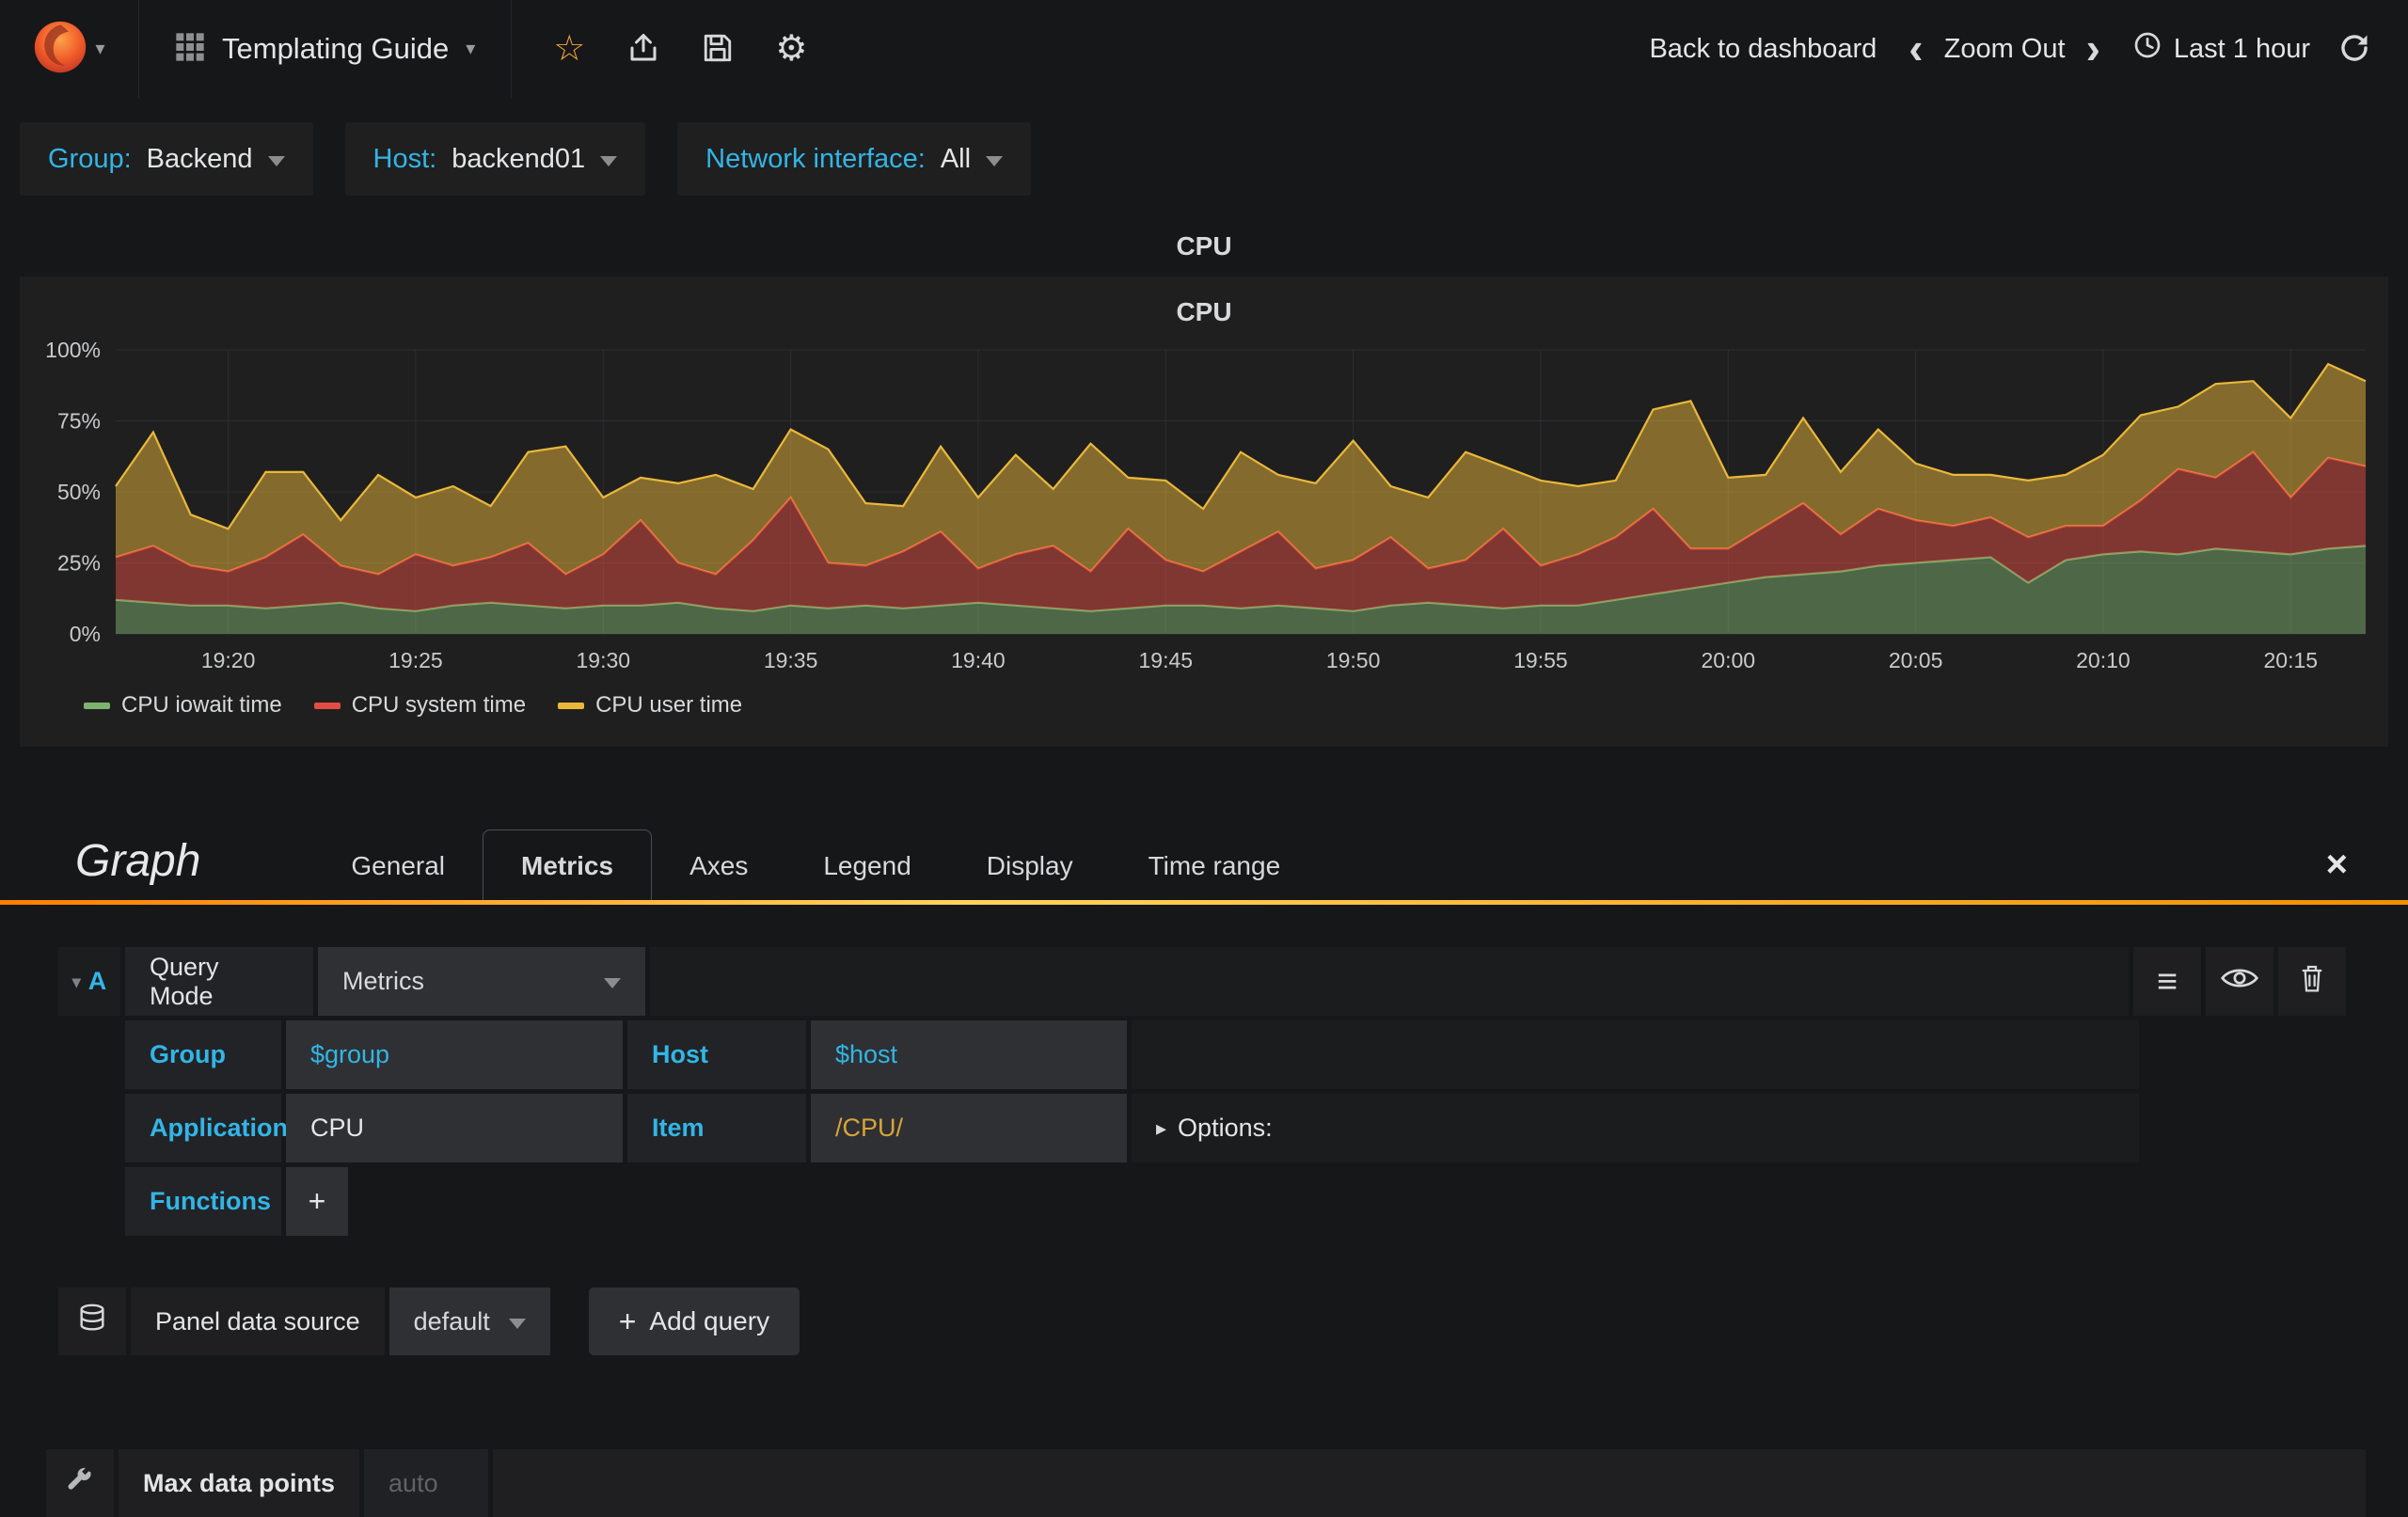 The width and height of the screenshot is (2408, 1517). What do you see at coordinates (455, 1128) in the screenshot?
I see `application-field-input: CPU` at bounding box center [455, 1128].